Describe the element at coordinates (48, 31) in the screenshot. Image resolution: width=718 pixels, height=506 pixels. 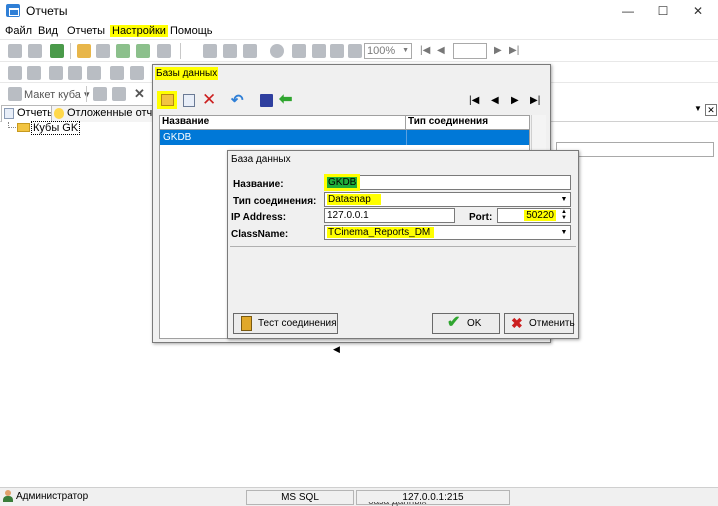
I see `menu-view: Вид` at that location.